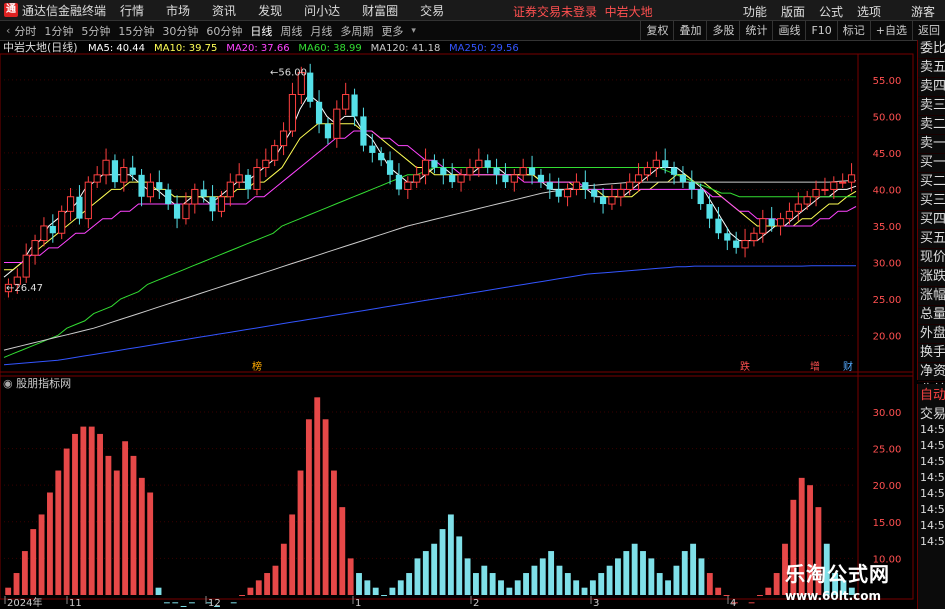 This screenshot has height=609, width=945. What do you see at coordinates (429, 315) in the screenshot?
I see `ma-line-ma250` at bounding box center [429, 315].